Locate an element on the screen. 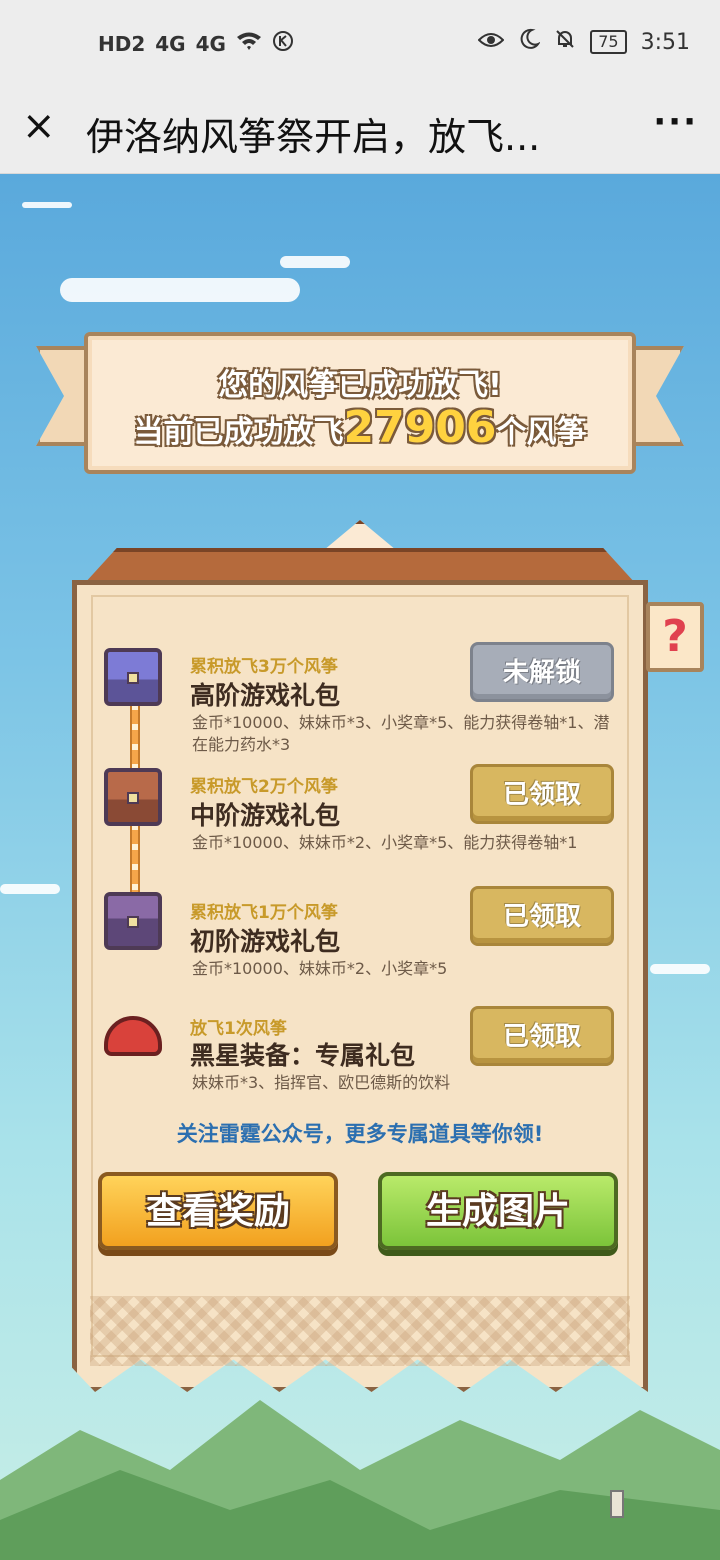  battery-indicator: 75 is located at coordinates (608, 42).